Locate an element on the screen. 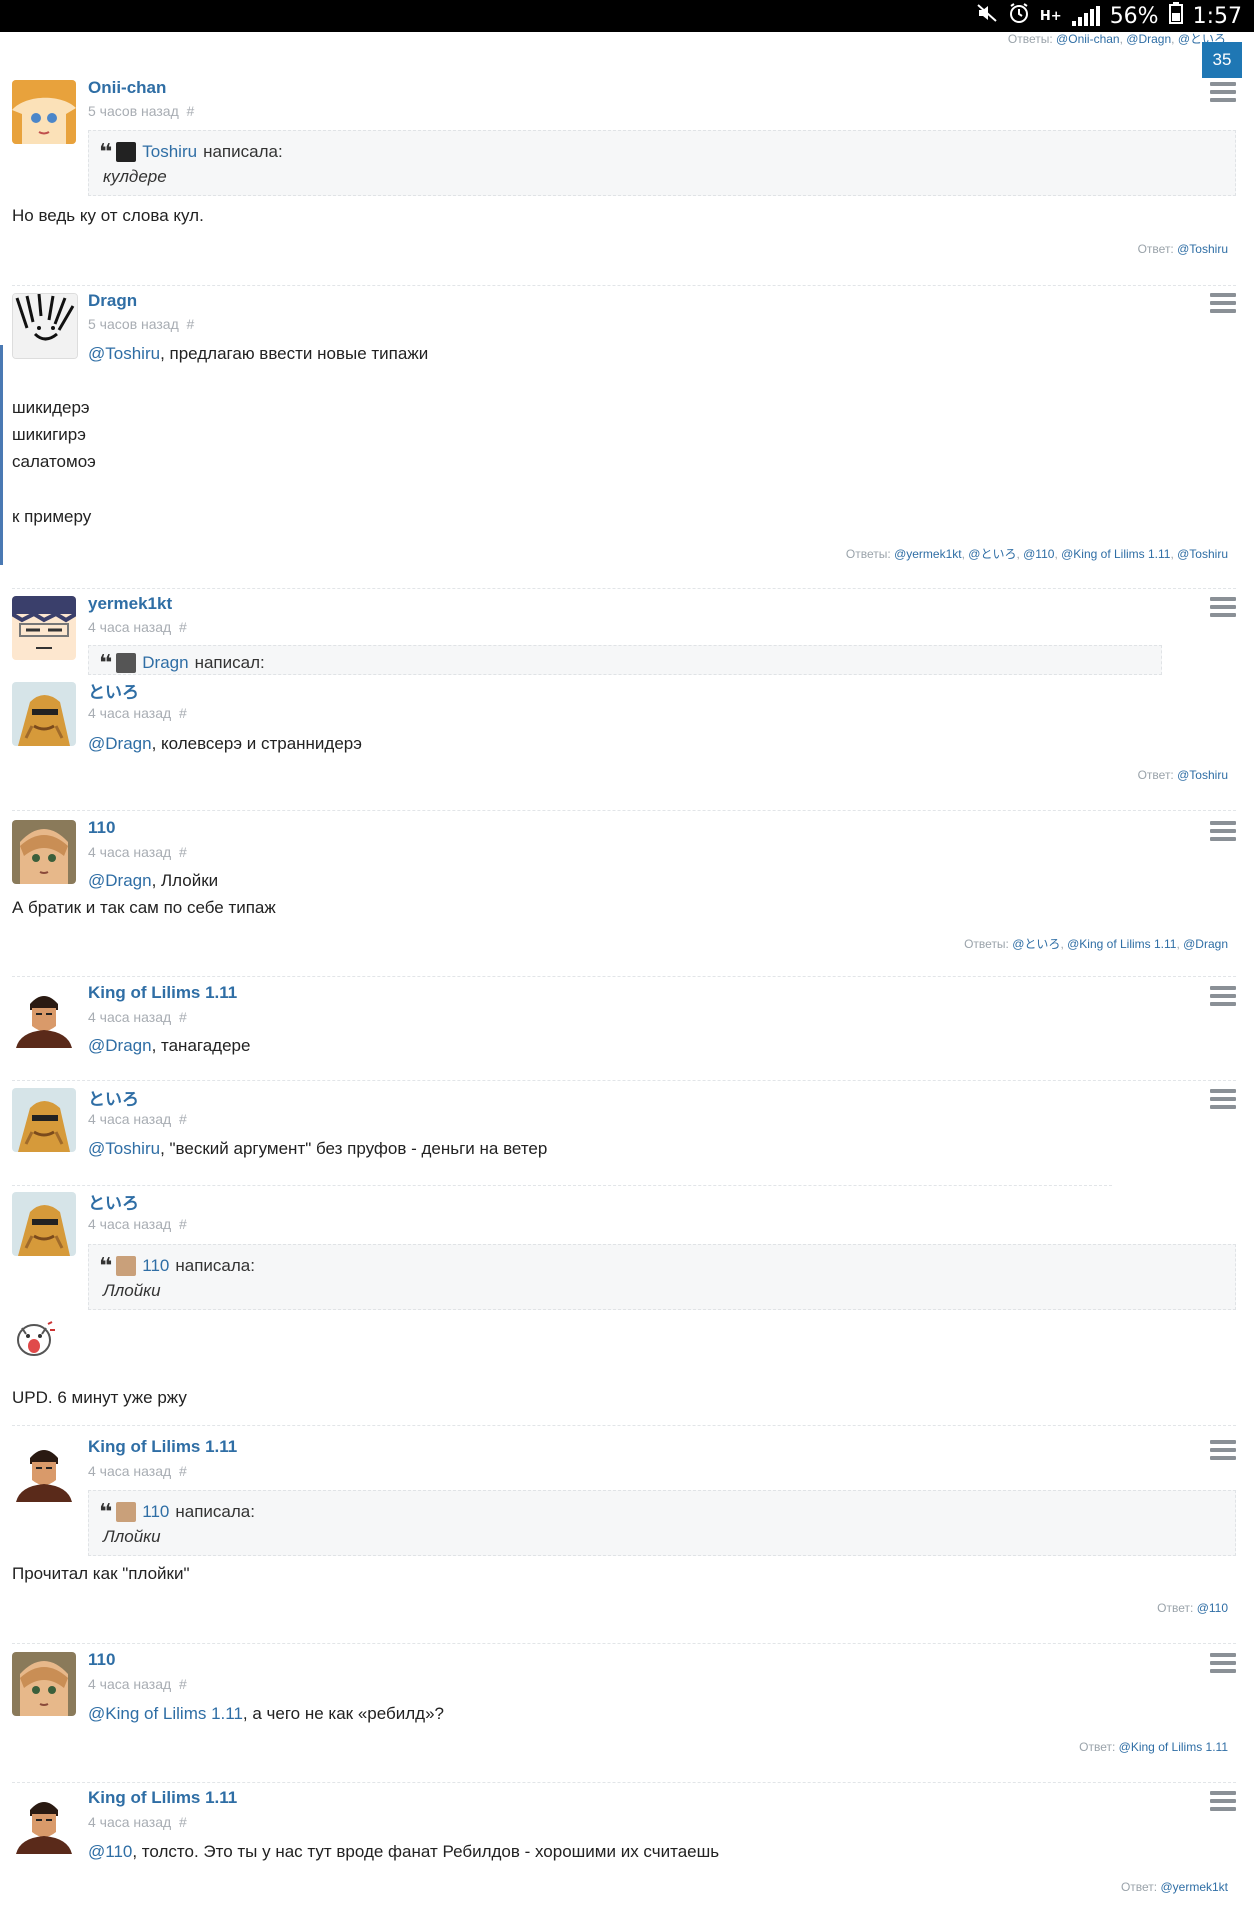 The height and width of the screenshot is (1920, 1254). reply-line: Ответ: @King of Lilims 1.11 is located at coordinates (1153, 1747).